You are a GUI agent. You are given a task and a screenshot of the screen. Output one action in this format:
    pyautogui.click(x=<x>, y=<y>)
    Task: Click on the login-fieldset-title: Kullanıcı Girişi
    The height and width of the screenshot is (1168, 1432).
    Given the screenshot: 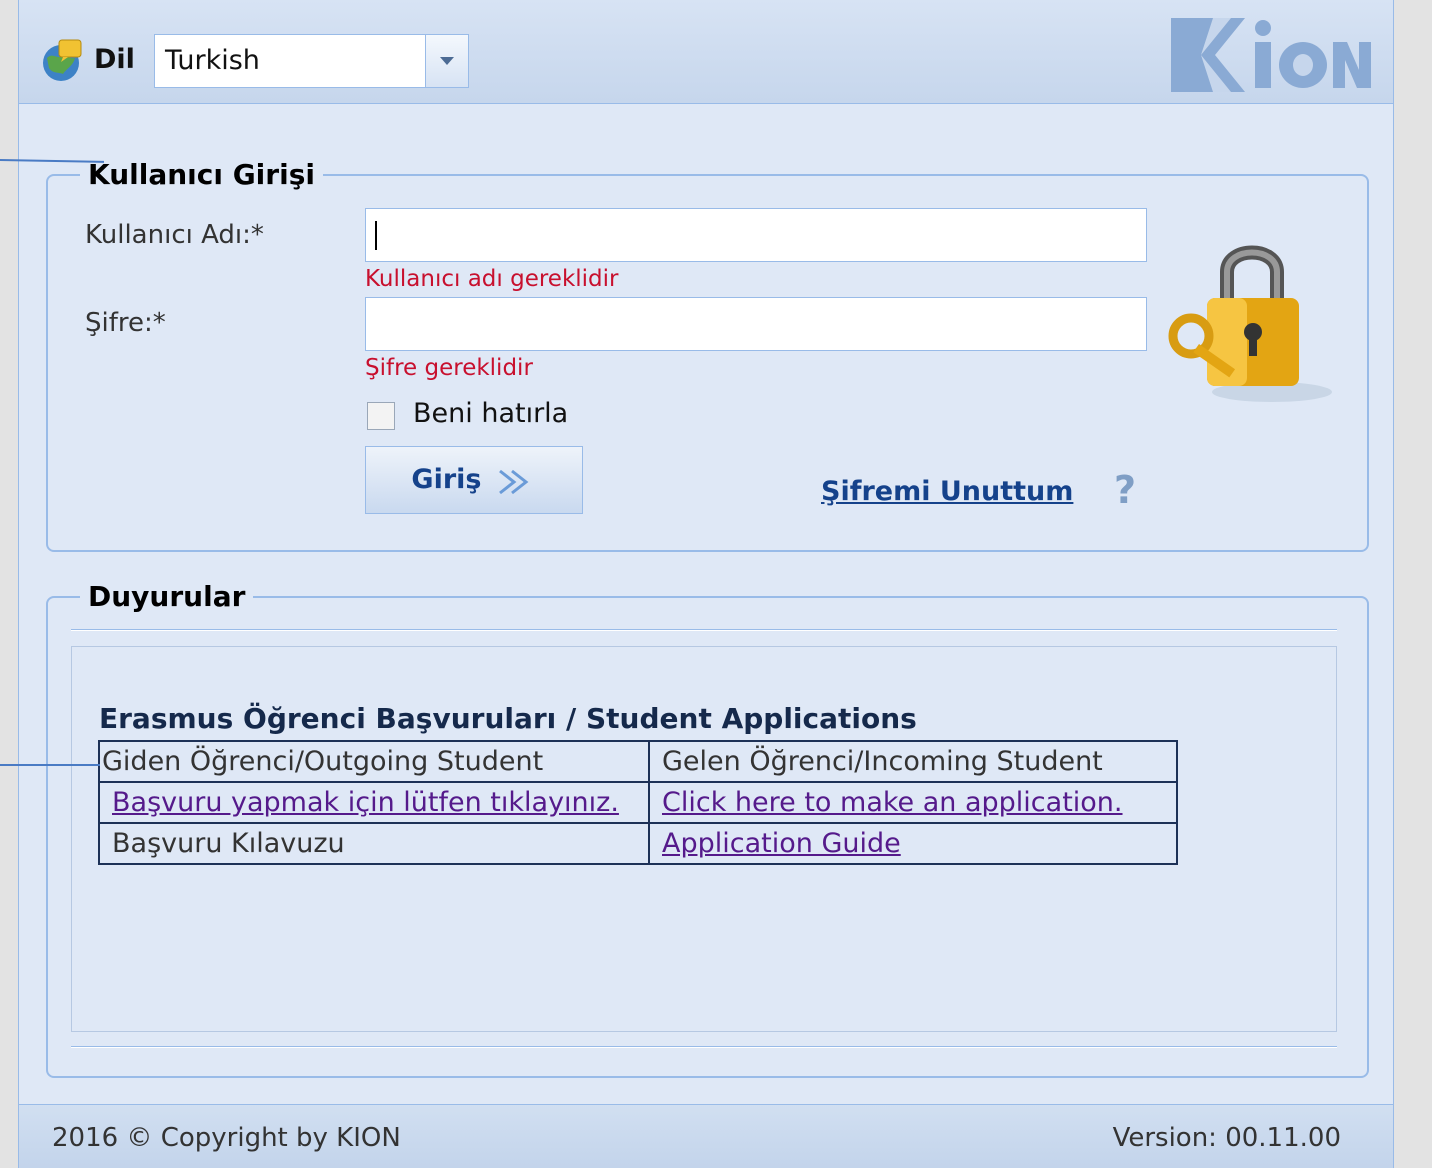 What is the action you would take?
    pyautogui.click(x=201, y=174)
    